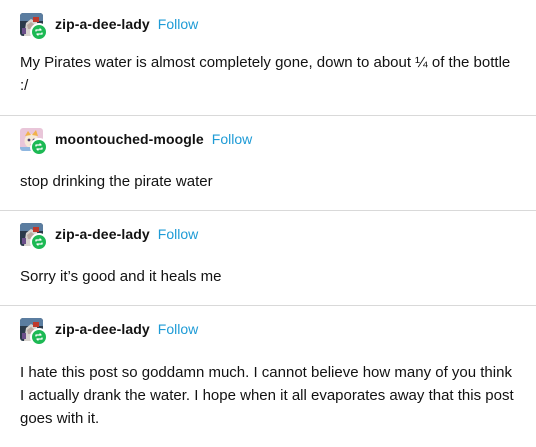  I want to click on username: moontouched-moogle, so click(129, 139).